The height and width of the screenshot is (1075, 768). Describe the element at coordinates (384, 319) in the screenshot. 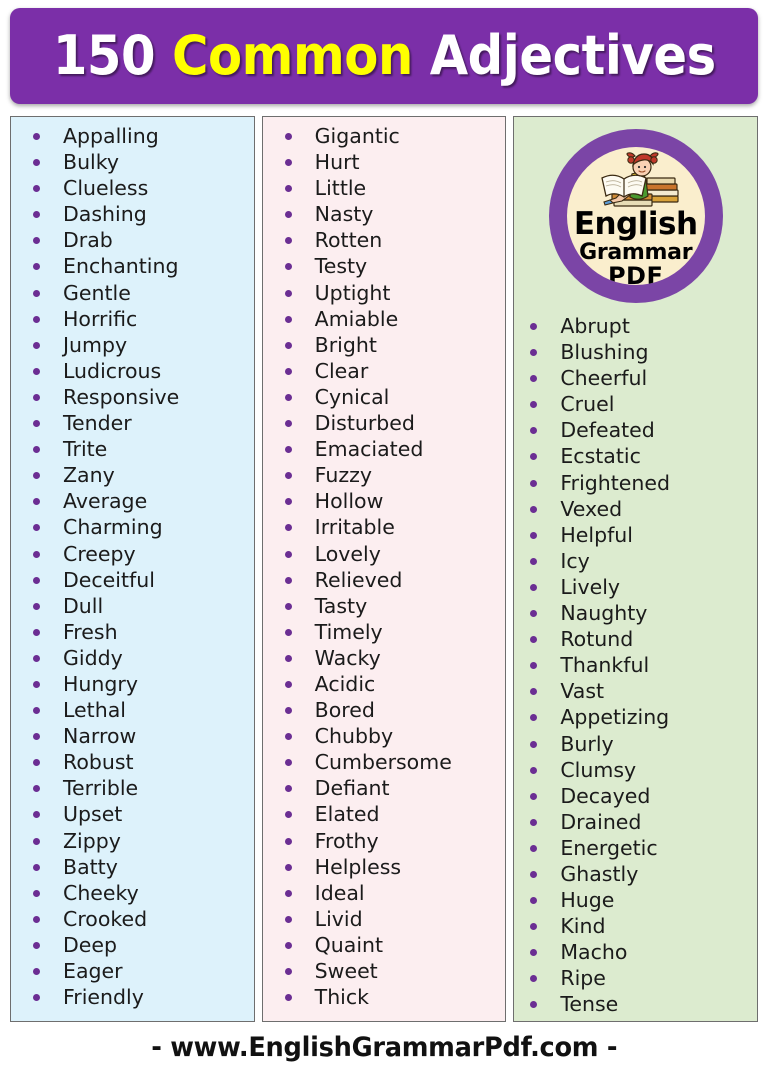

I see `list-item: Amiable` at that location.